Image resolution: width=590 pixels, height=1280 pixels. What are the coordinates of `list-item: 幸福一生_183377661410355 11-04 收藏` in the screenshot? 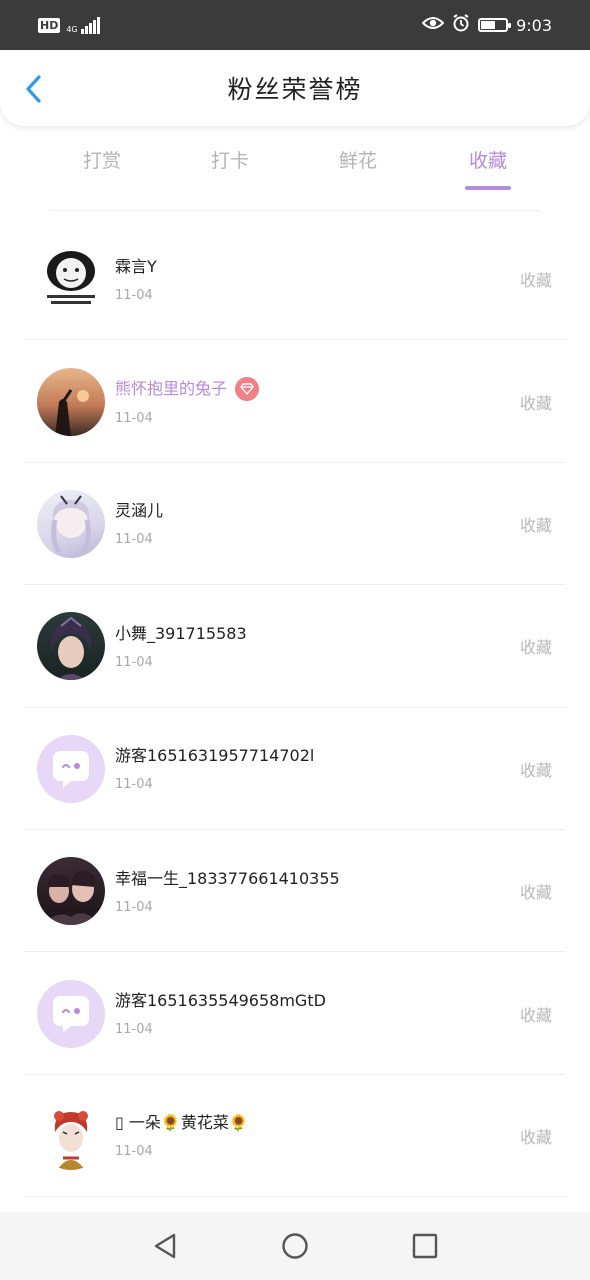 It's located at (295, 891).